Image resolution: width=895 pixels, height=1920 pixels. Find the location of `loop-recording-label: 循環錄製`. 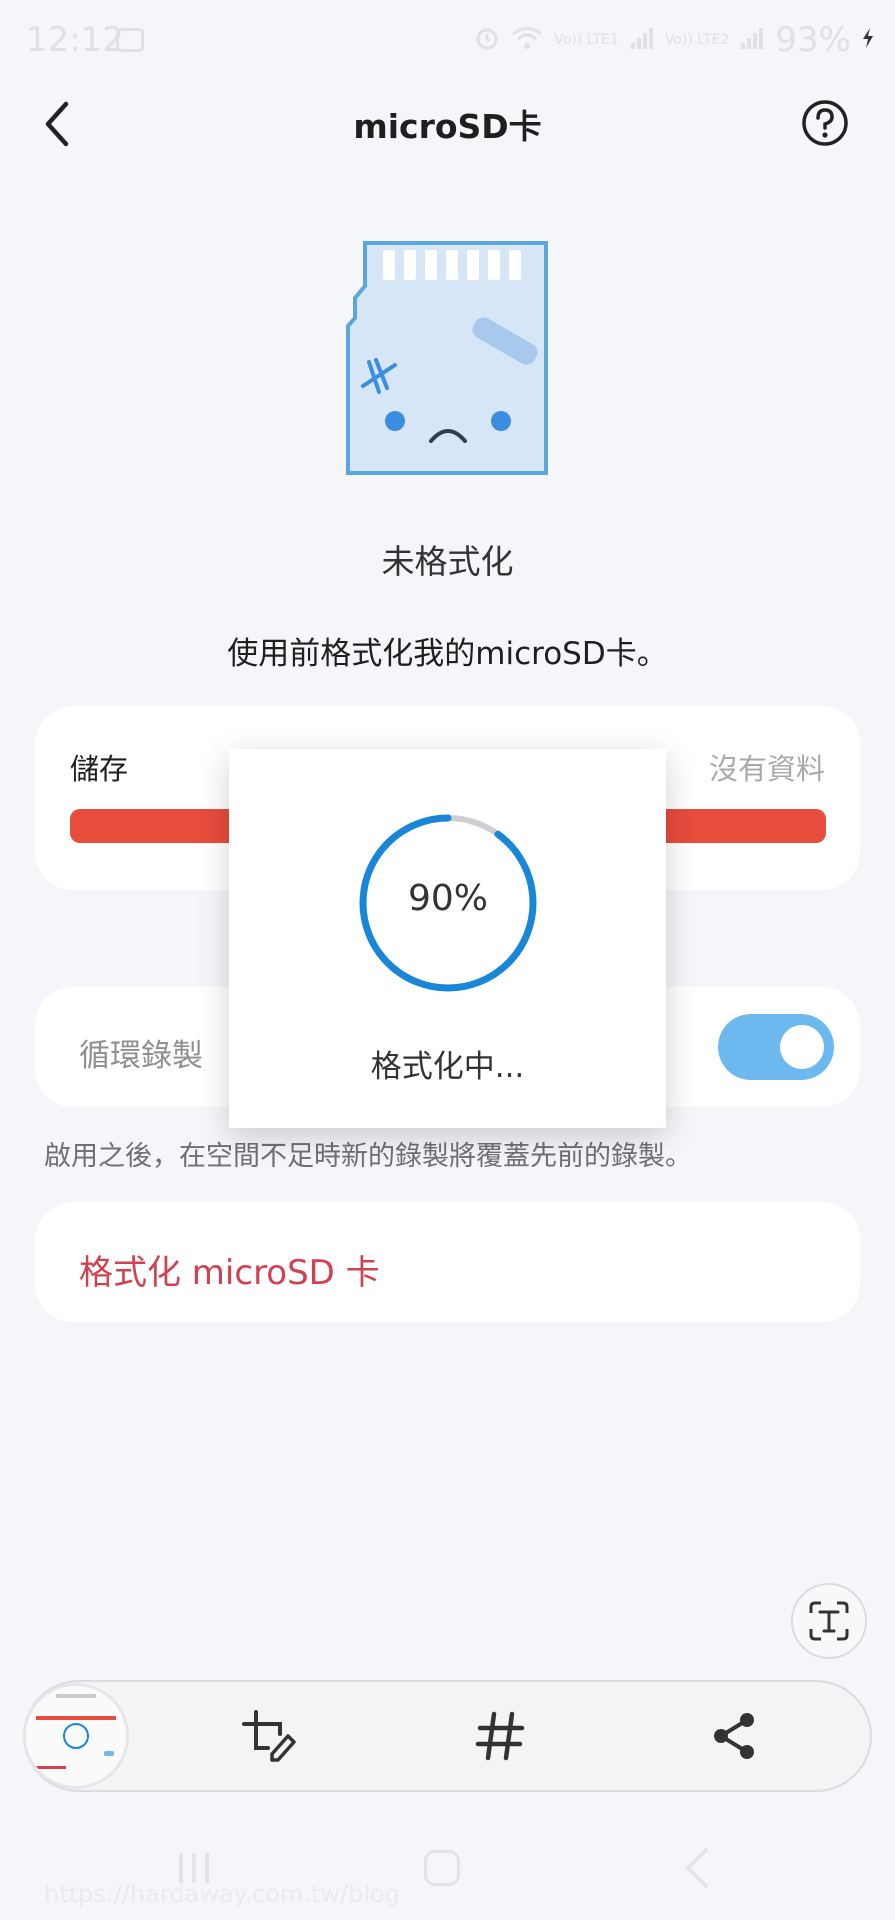

loop-recording-label: 循環錄製 is located at coordinates (141, 1056).